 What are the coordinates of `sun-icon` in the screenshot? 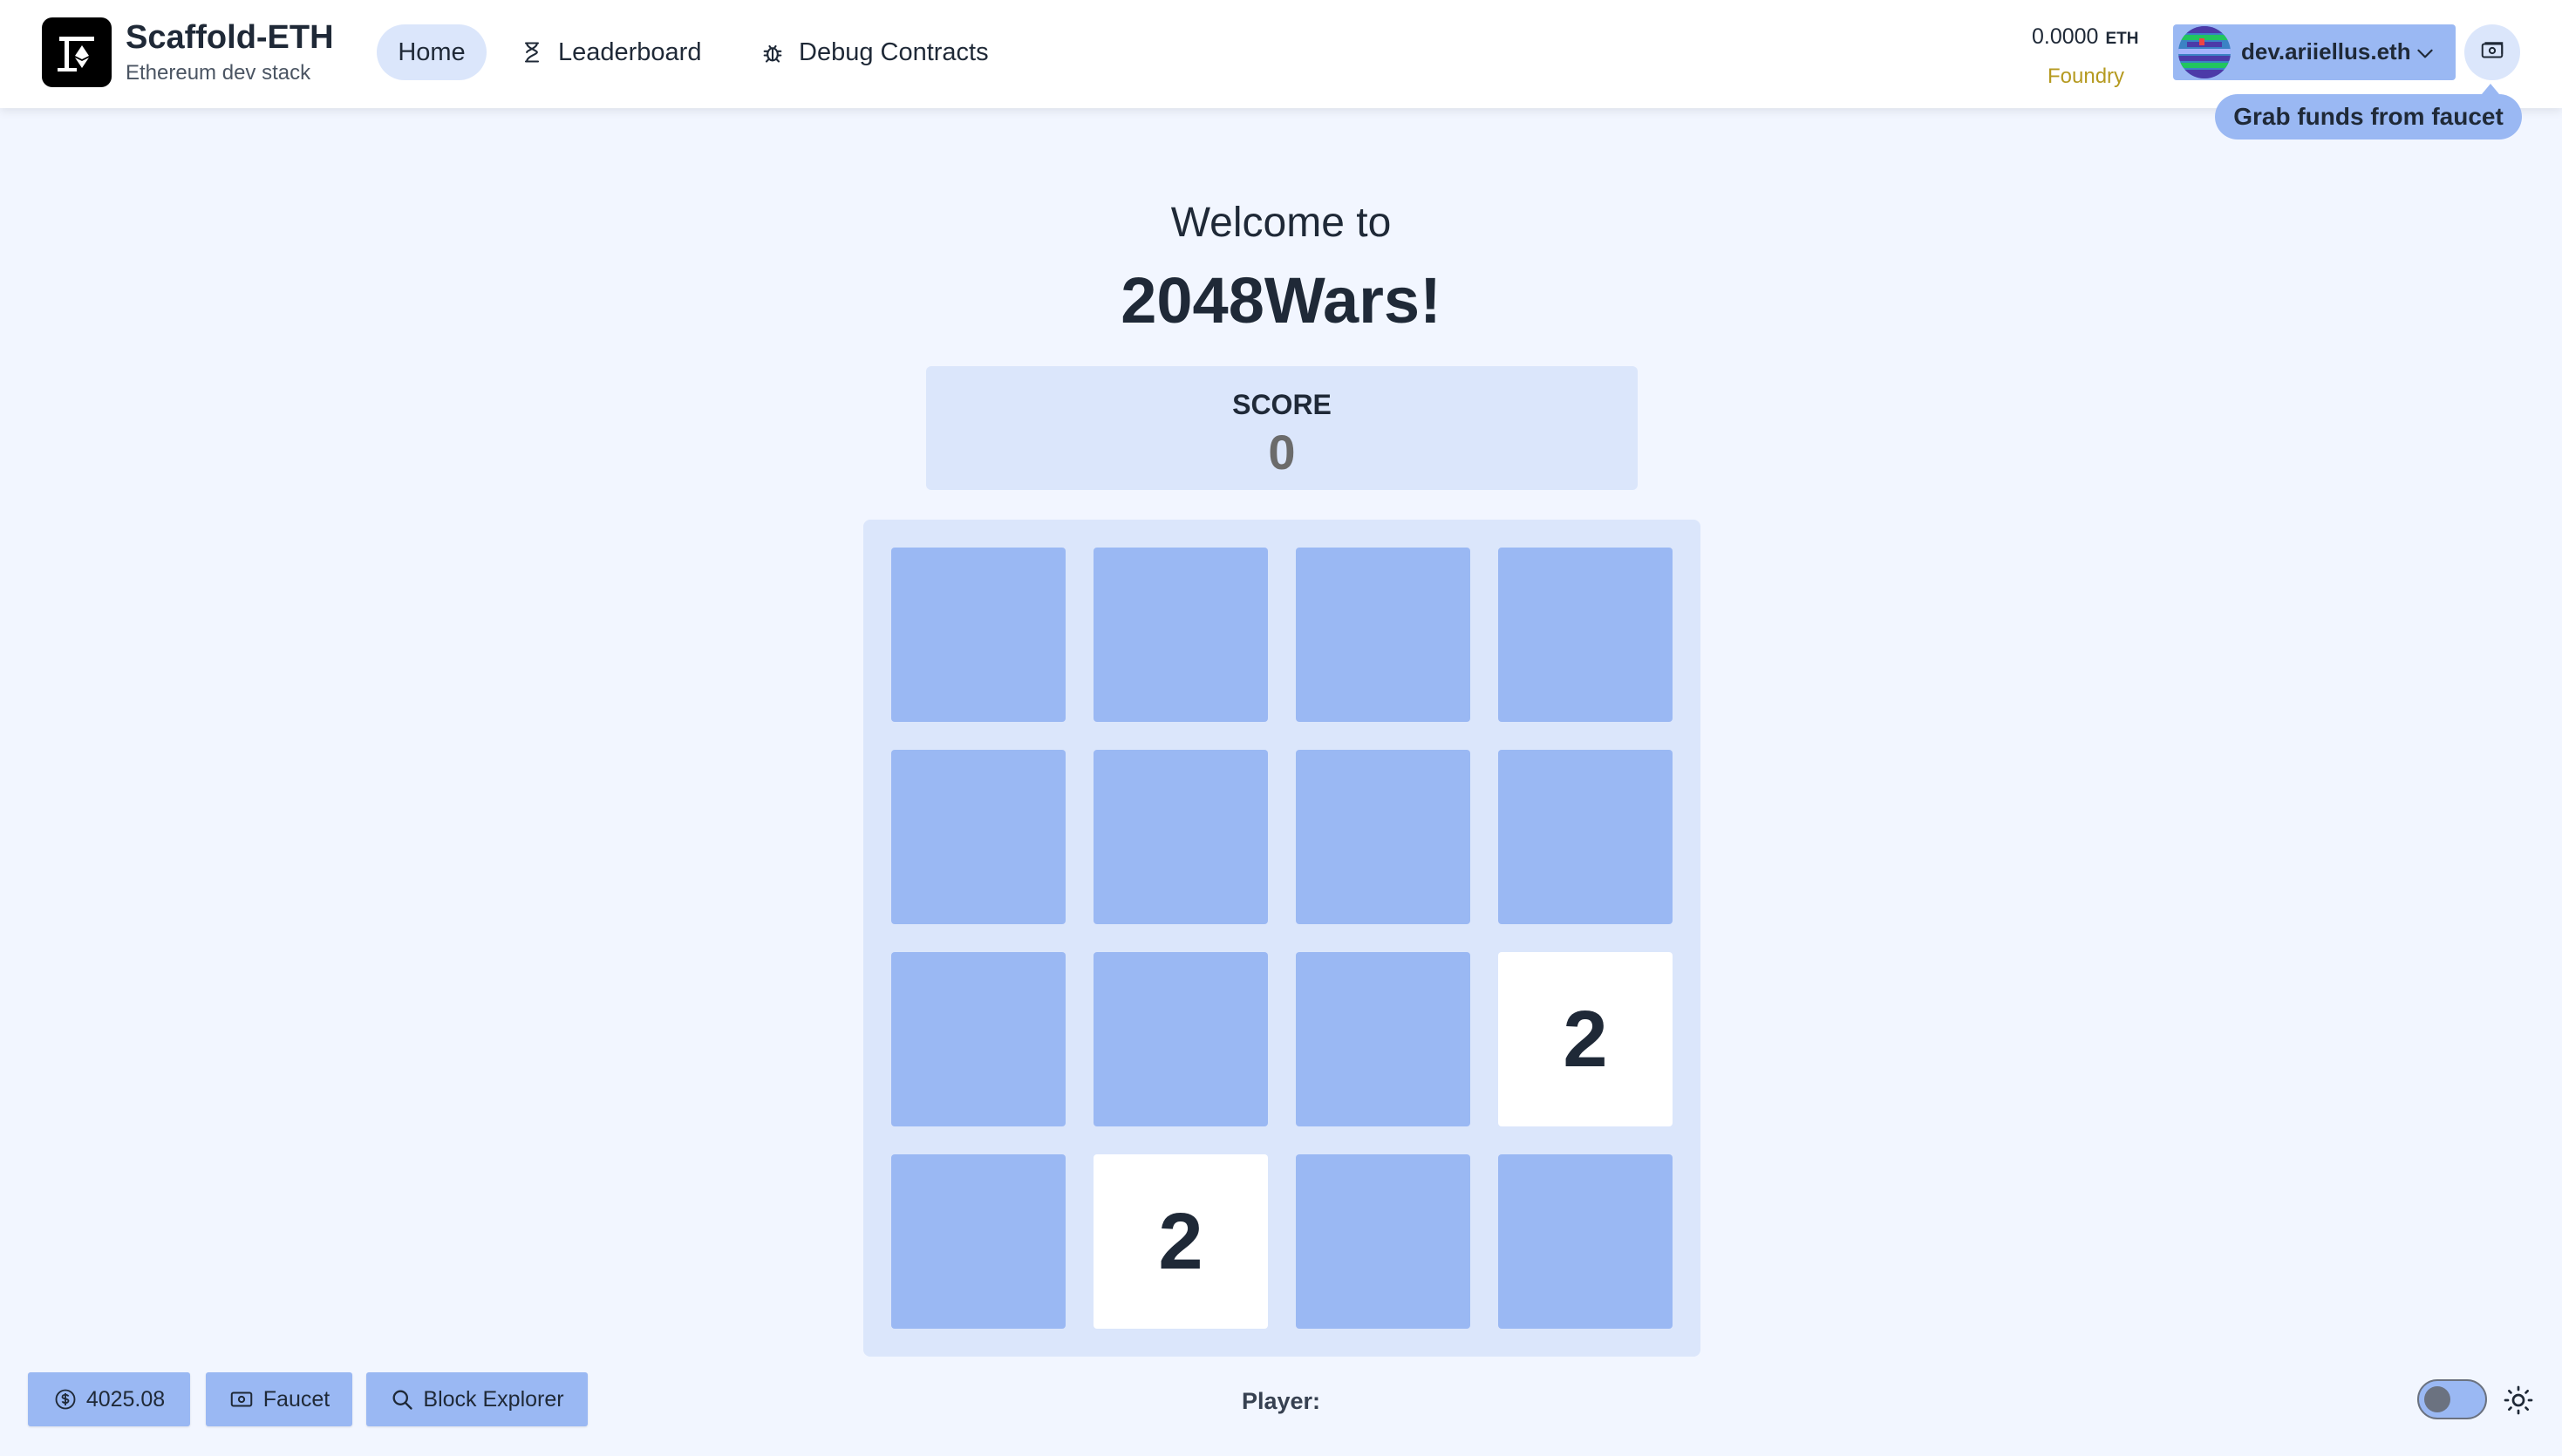 It's located at (2518, 1402).